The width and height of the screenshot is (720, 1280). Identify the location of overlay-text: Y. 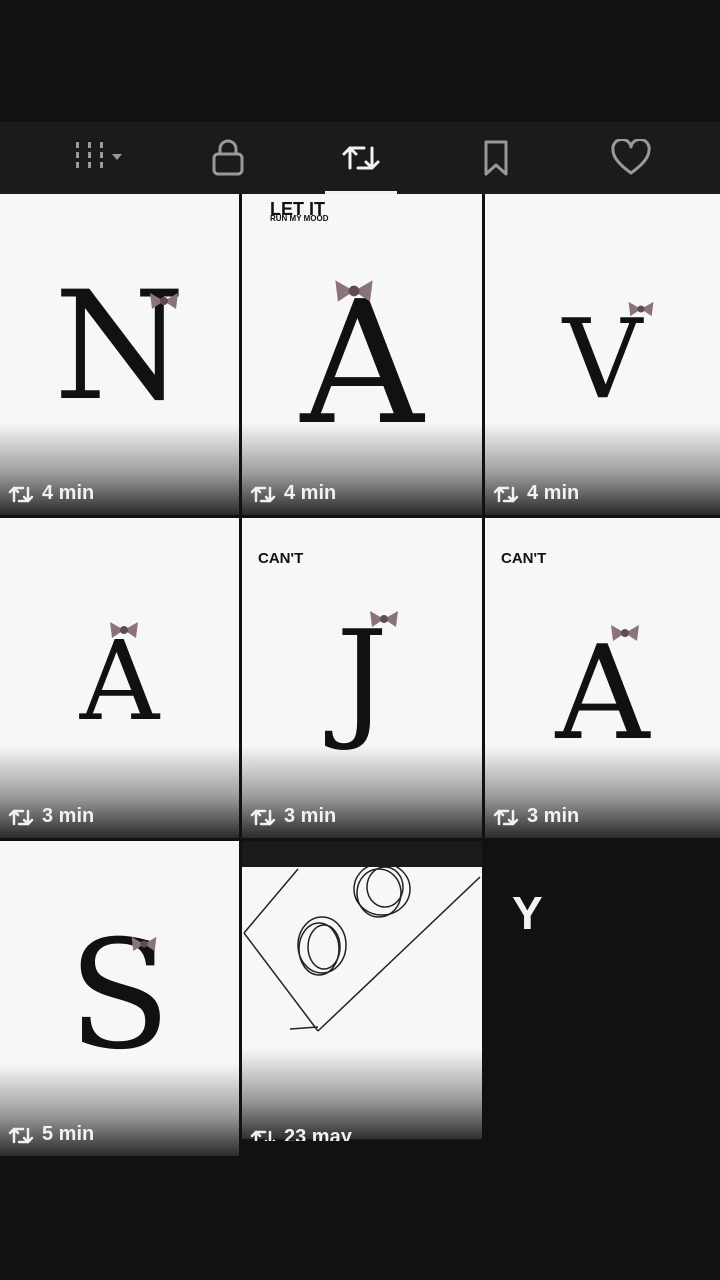
(527, 913).